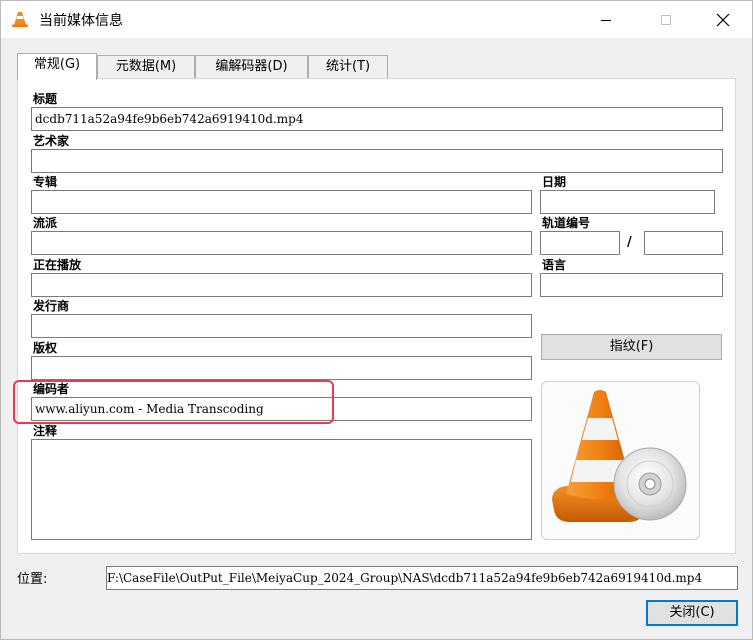 The width and height of the screenshot is (753, 640). What do you see at coordinates (631, 347) in the screenshot?
I see `fingerprint-button: 指纹(F)` at bounding box center [631, 347].